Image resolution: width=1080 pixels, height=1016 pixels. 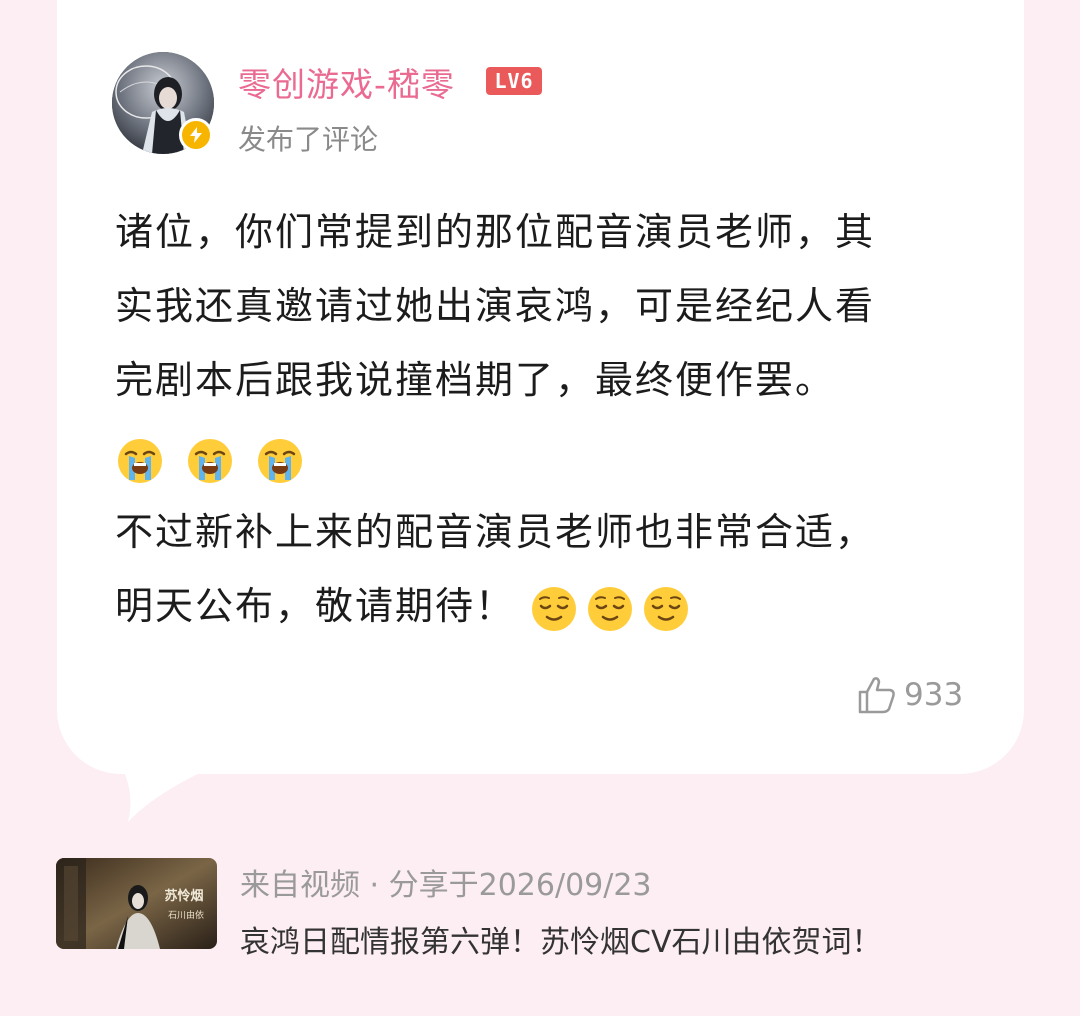 I want to click on action-label: 发布了评论, so click(x=308, y=139).